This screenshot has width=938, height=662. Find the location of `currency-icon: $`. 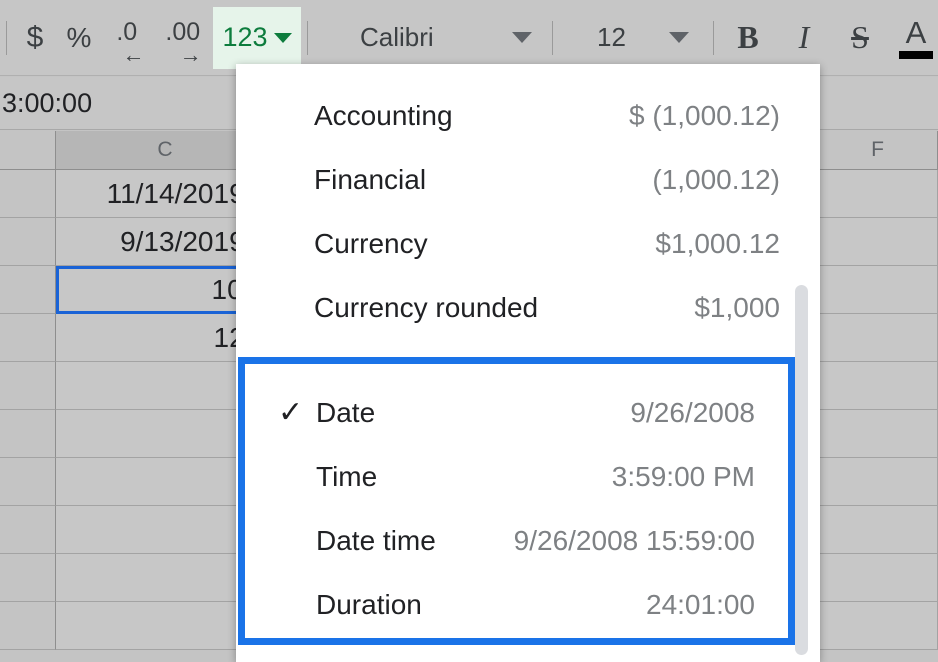

currency-icon: $ is located at coordinates (35, 37).